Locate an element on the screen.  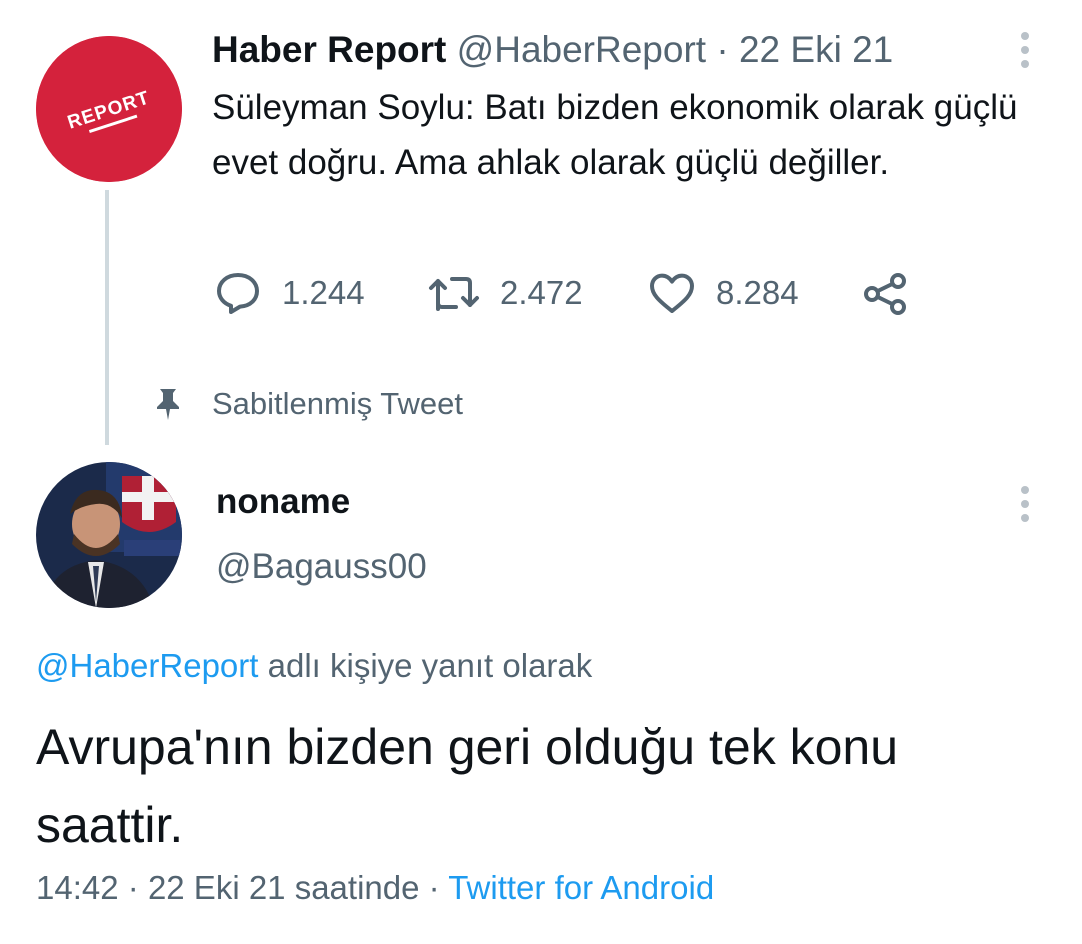
reply-action: 1.244 is located at coordinates (289, 293).